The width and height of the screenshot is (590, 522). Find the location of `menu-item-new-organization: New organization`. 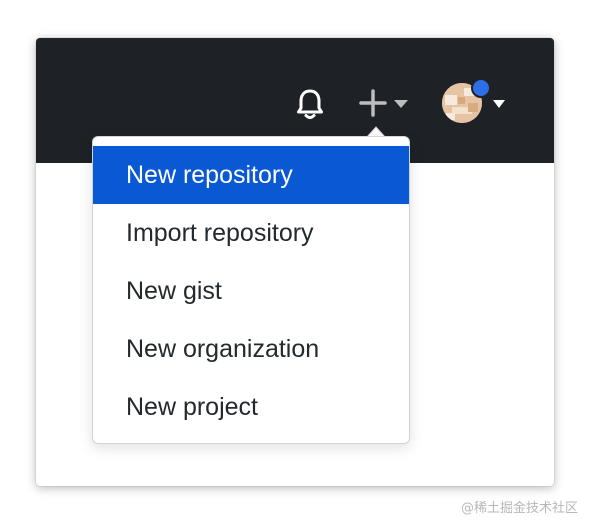

menu-item-new-organization: New organization is located at coordinates (251, 349).